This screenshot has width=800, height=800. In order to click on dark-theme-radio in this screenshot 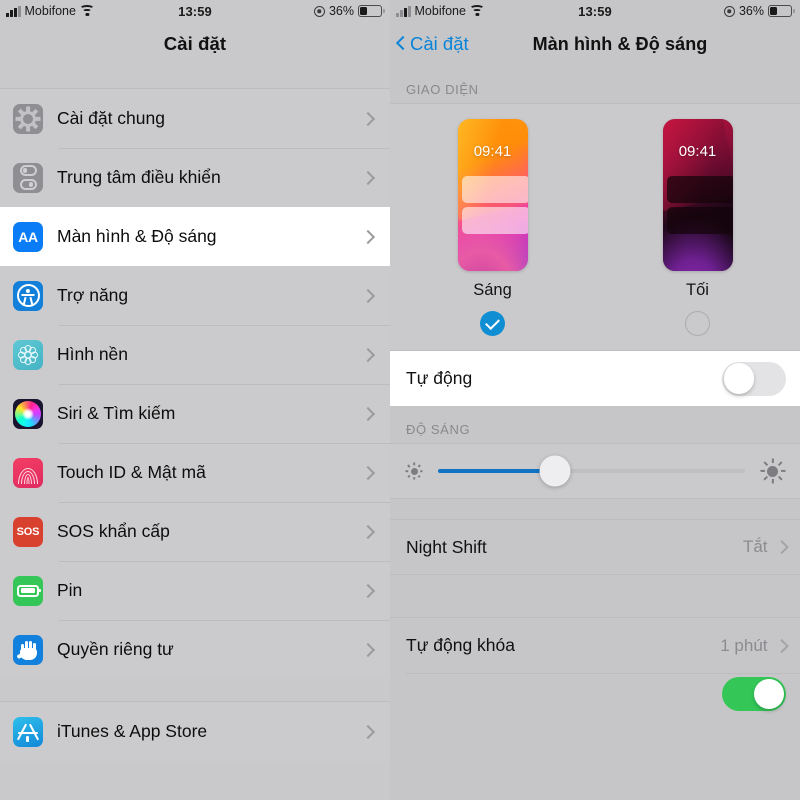, I will do `click(697, 323)`.